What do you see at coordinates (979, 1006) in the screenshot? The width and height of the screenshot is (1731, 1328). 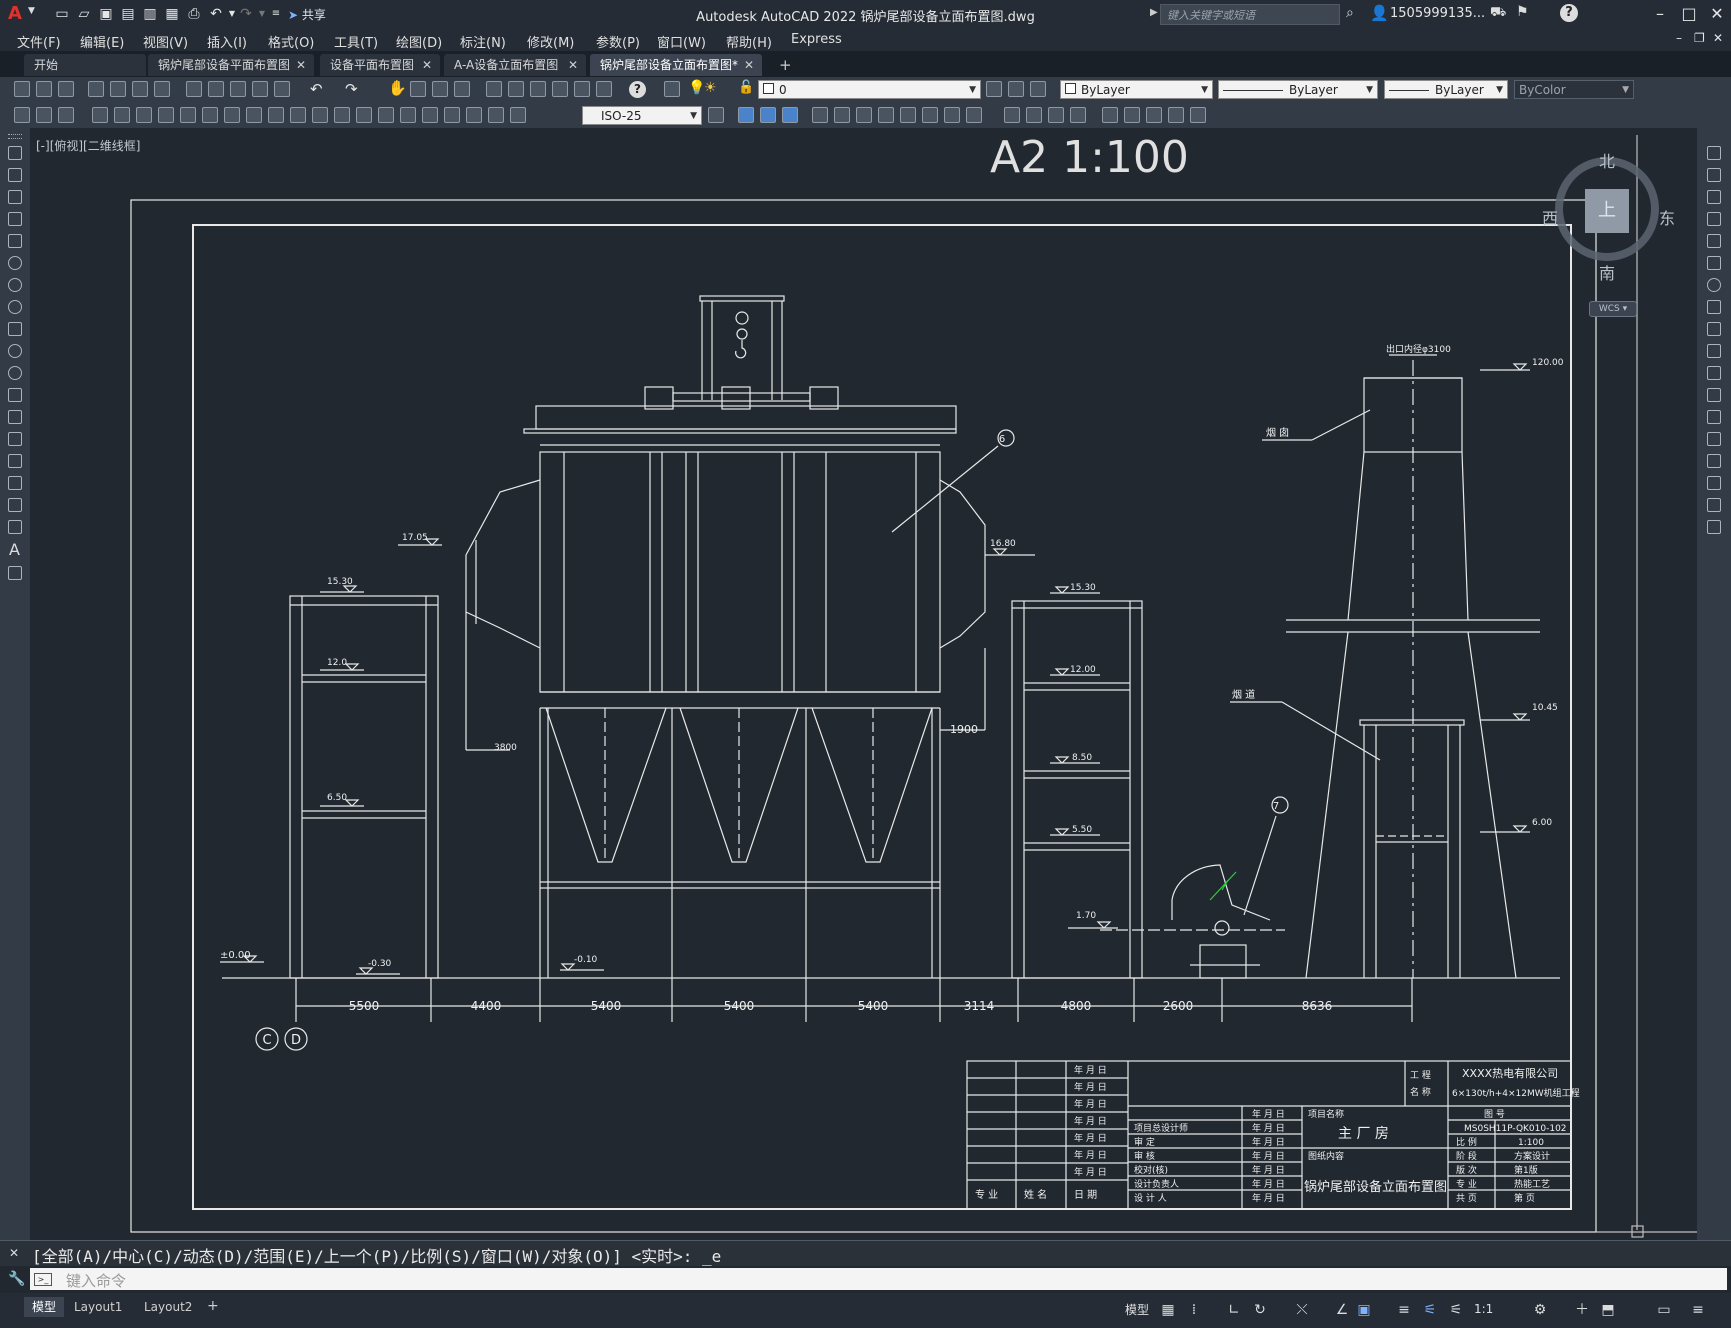 I see `dimension-label: 3114` at bounding box center [979, 1006].